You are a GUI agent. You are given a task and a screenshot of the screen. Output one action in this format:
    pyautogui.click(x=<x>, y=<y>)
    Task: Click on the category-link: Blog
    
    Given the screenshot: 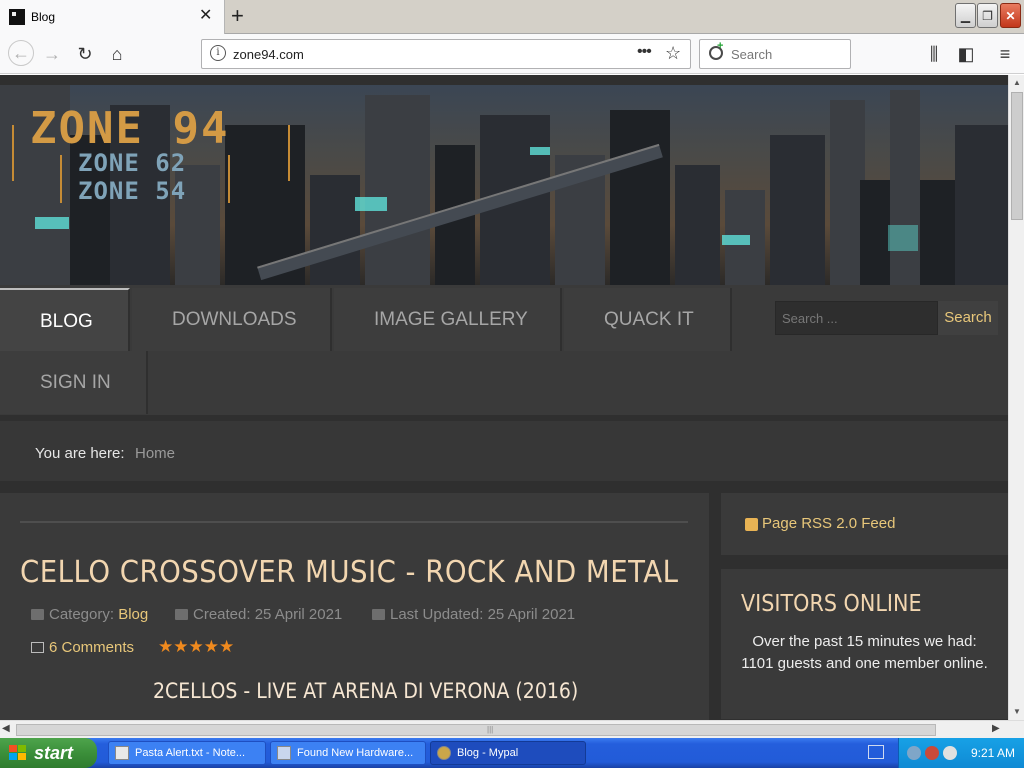 What is the action you would take?
    pyautogui.click(x=133, y=614)
    